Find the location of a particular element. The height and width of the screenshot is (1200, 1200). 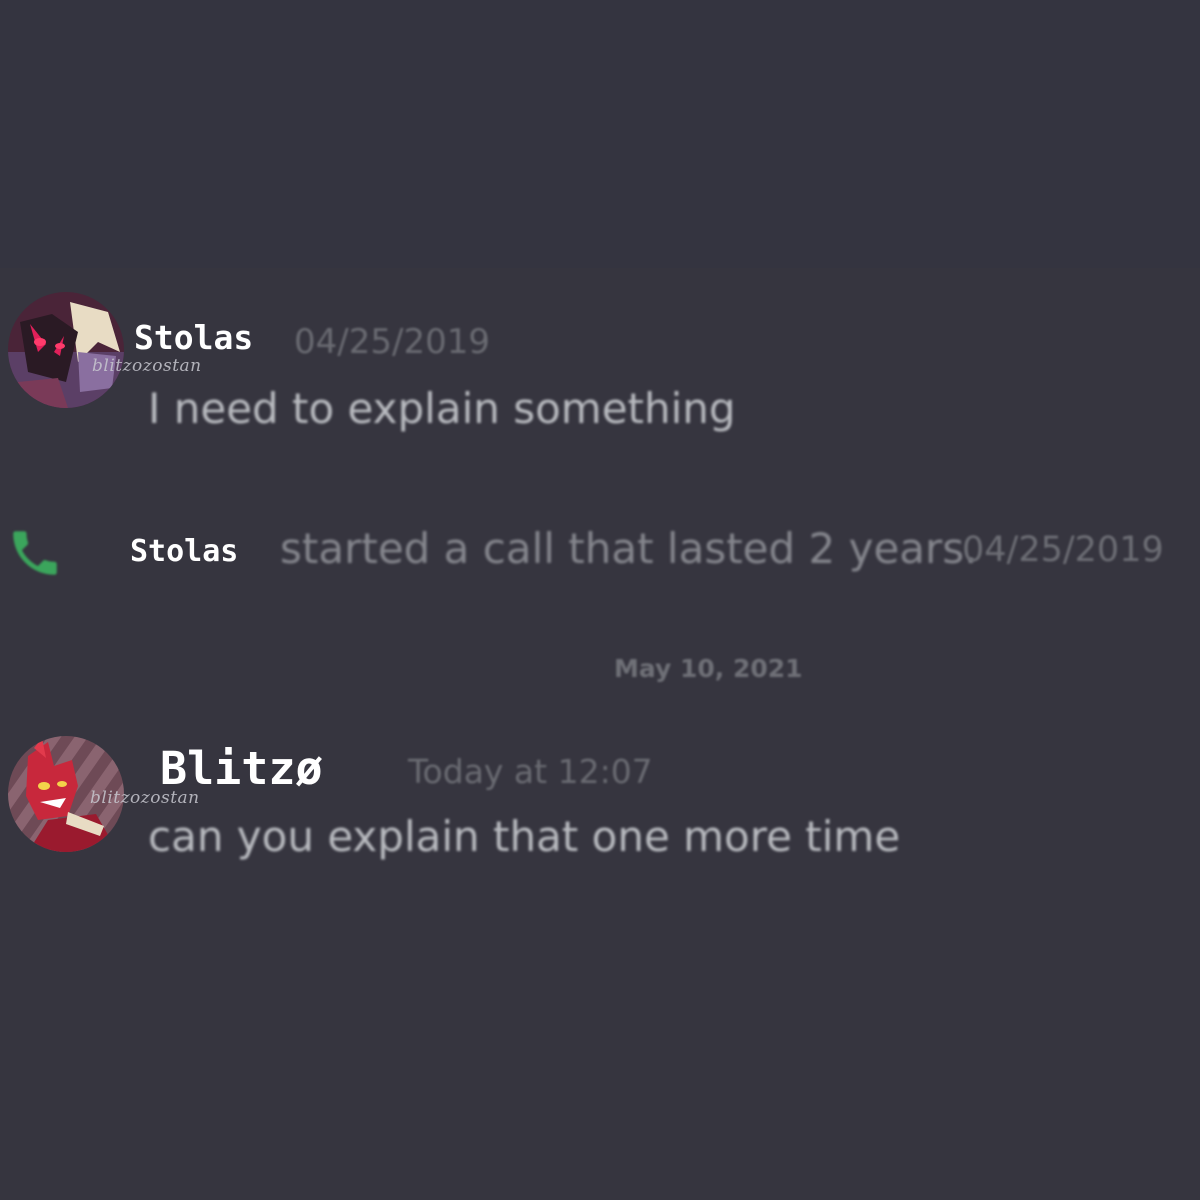

message-timestamp: Today at 12:07 is located at coordinates (530, 771).